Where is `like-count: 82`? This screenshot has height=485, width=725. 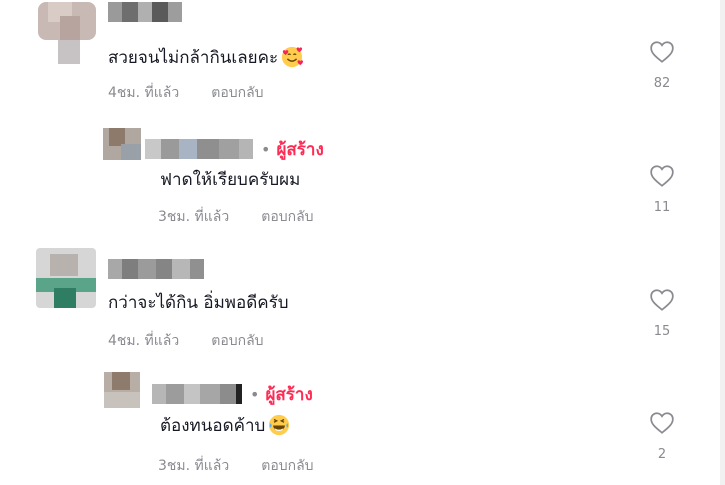
like-count: 82 is located at coordinates (662, 83).